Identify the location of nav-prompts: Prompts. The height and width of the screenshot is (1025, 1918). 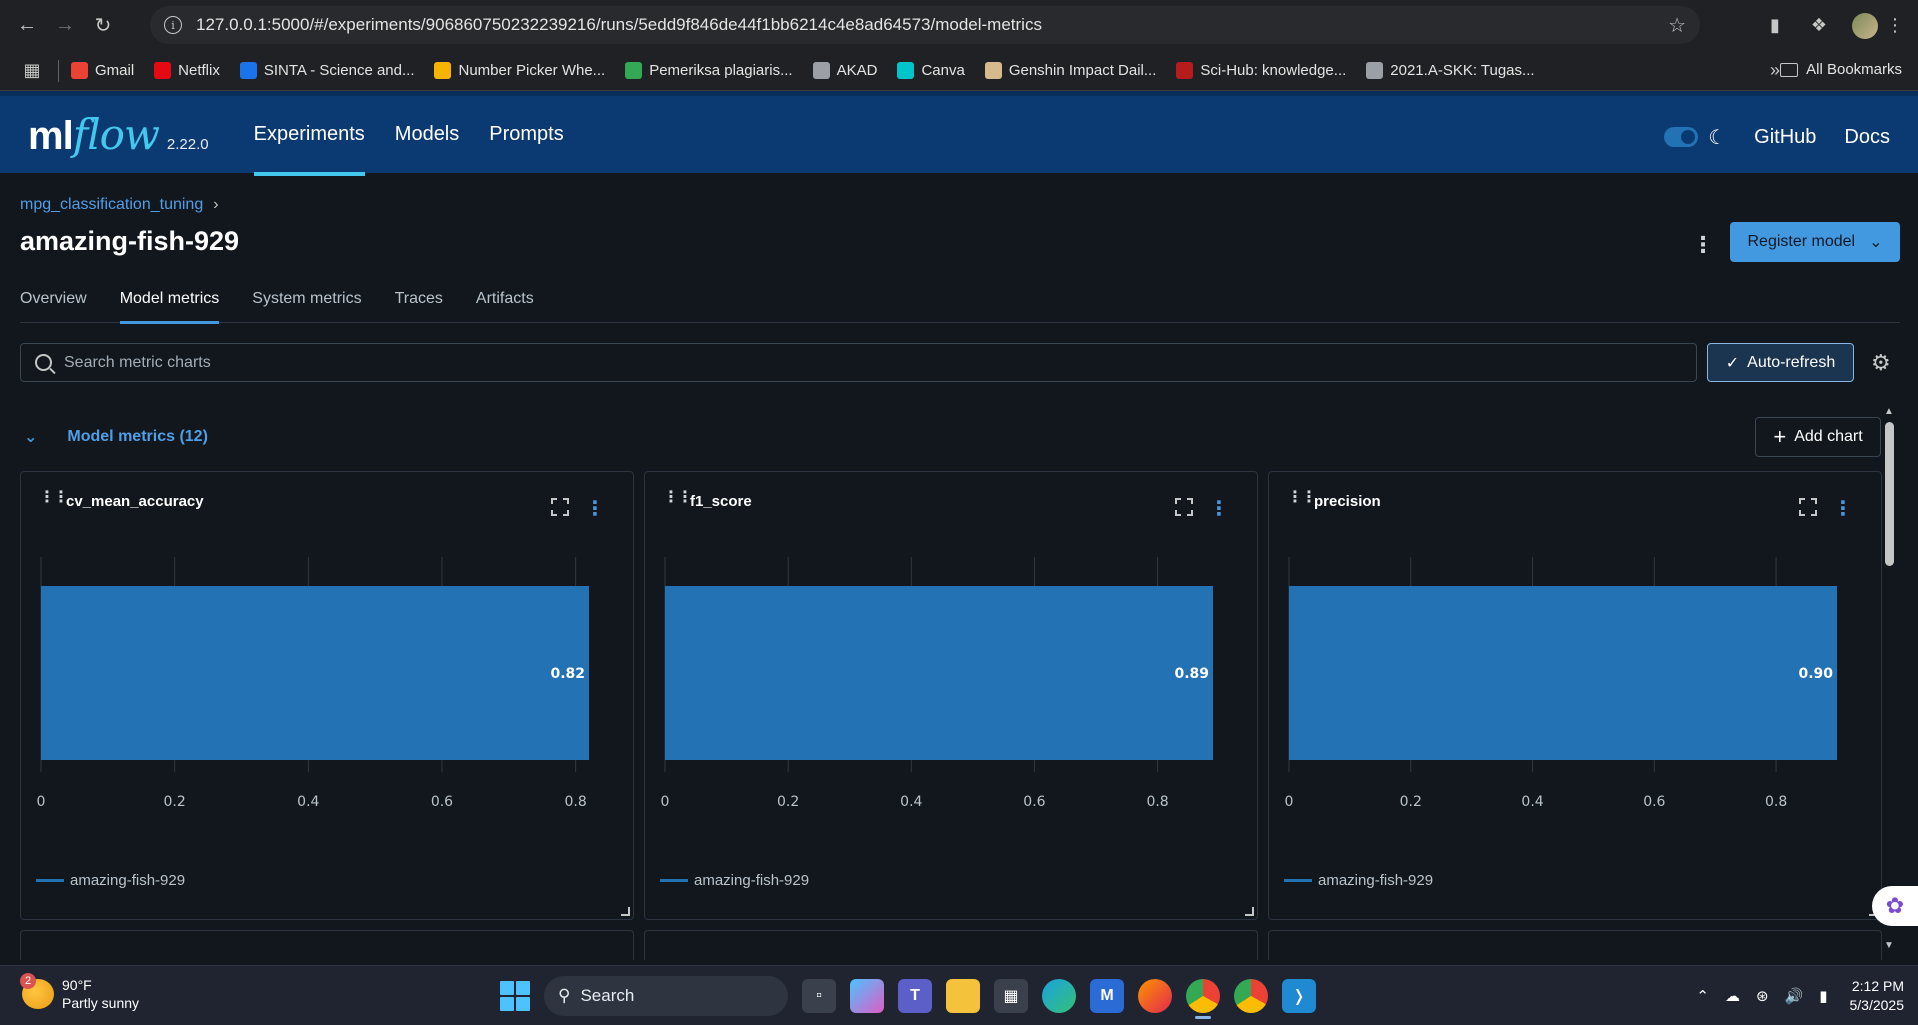
(526, 135).